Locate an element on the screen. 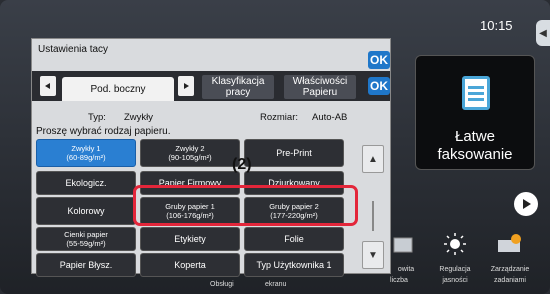  counter-icon is located at coordinates (403, 244).